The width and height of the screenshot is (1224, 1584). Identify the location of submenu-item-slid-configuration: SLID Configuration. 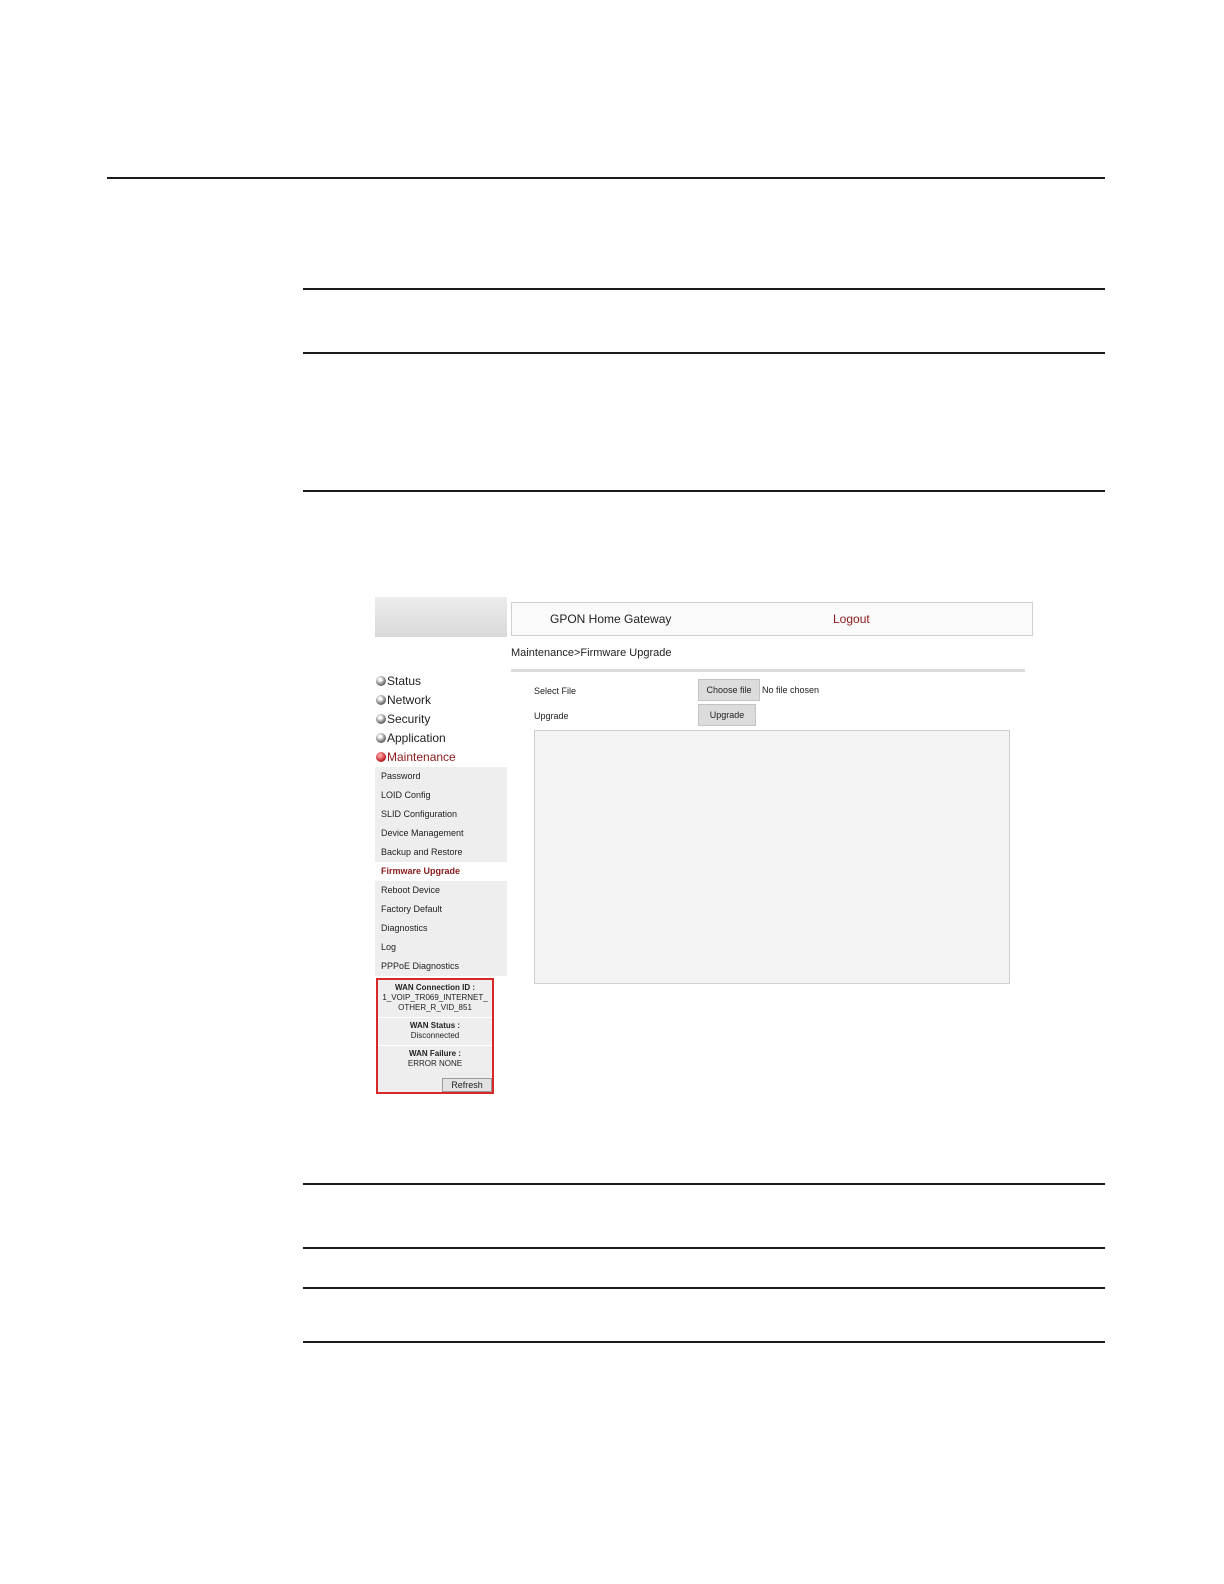
(441, 814).